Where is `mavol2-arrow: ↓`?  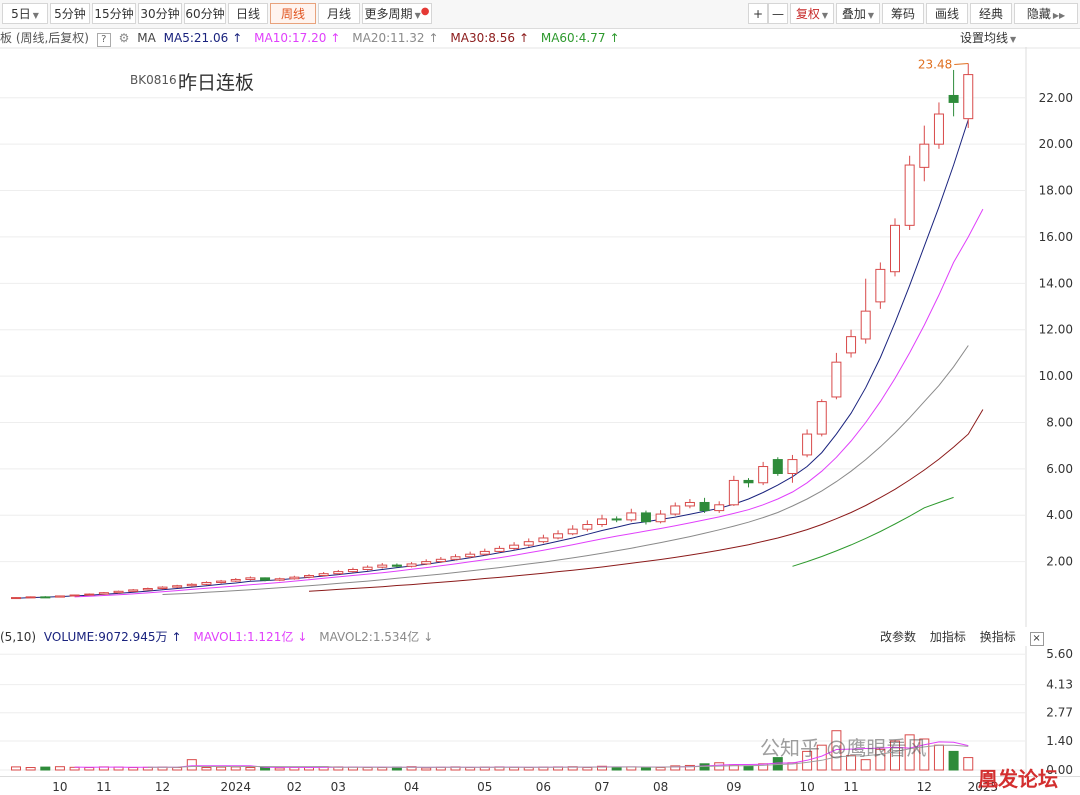
mavol2-arrow: ↓ is located at coordinates (428, 637).